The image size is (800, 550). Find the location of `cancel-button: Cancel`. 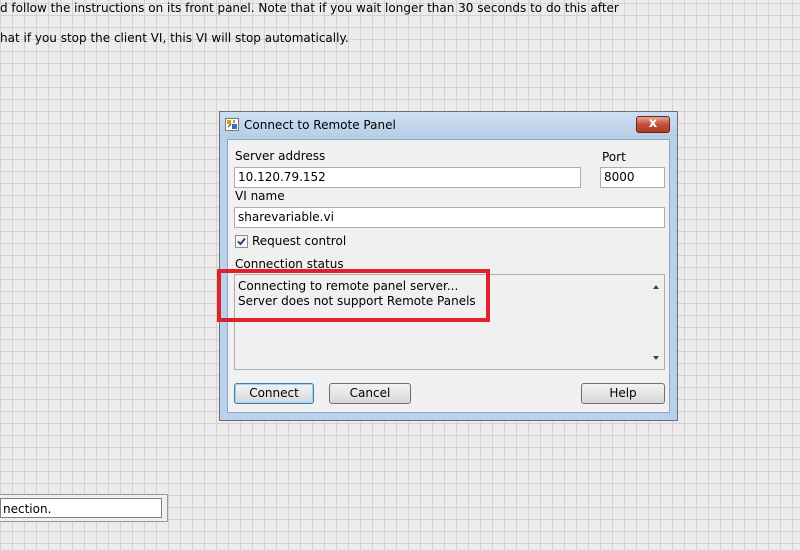

cancel-button: Cancel is located at coordinates (370, 393).